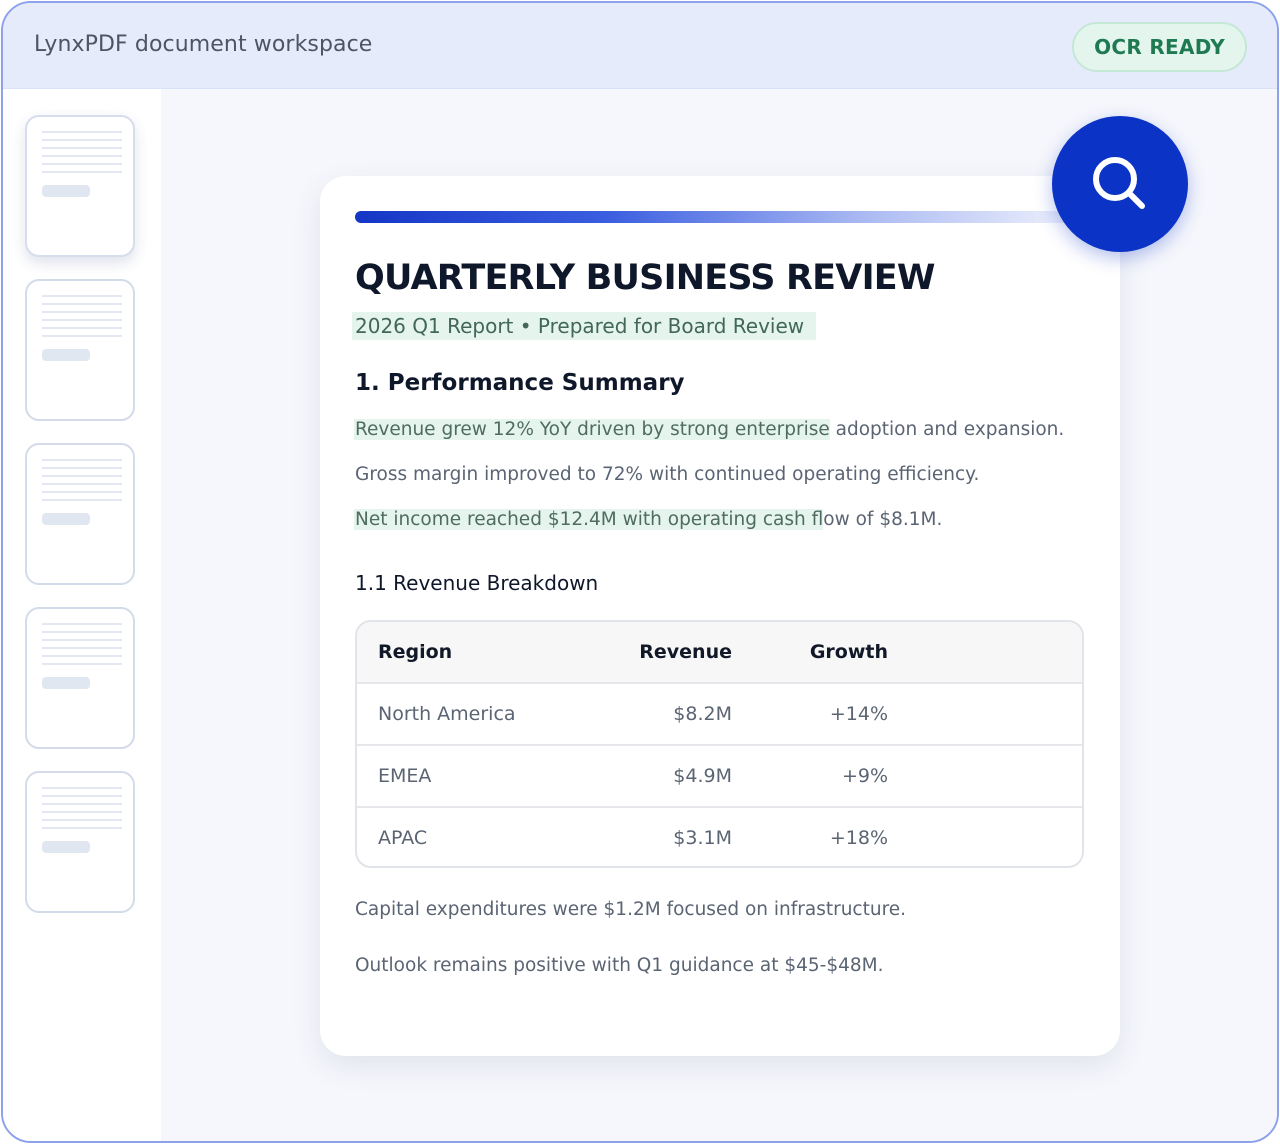  Describe the element at coordinates (645, 278) in the screenshot. I see `document-title: QUARTERLY BUSINESS REVIEW` at that location.